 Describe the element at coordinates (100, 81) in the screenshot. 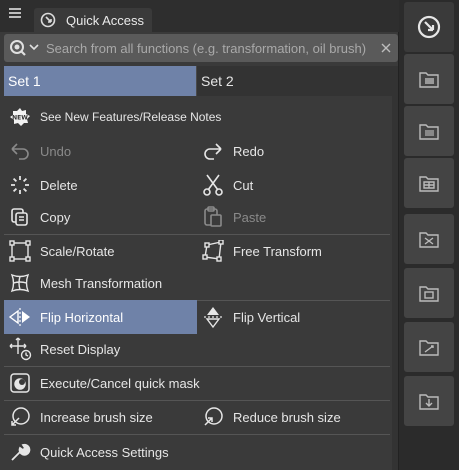

I see `tab-set-1: Set 1` at that location.